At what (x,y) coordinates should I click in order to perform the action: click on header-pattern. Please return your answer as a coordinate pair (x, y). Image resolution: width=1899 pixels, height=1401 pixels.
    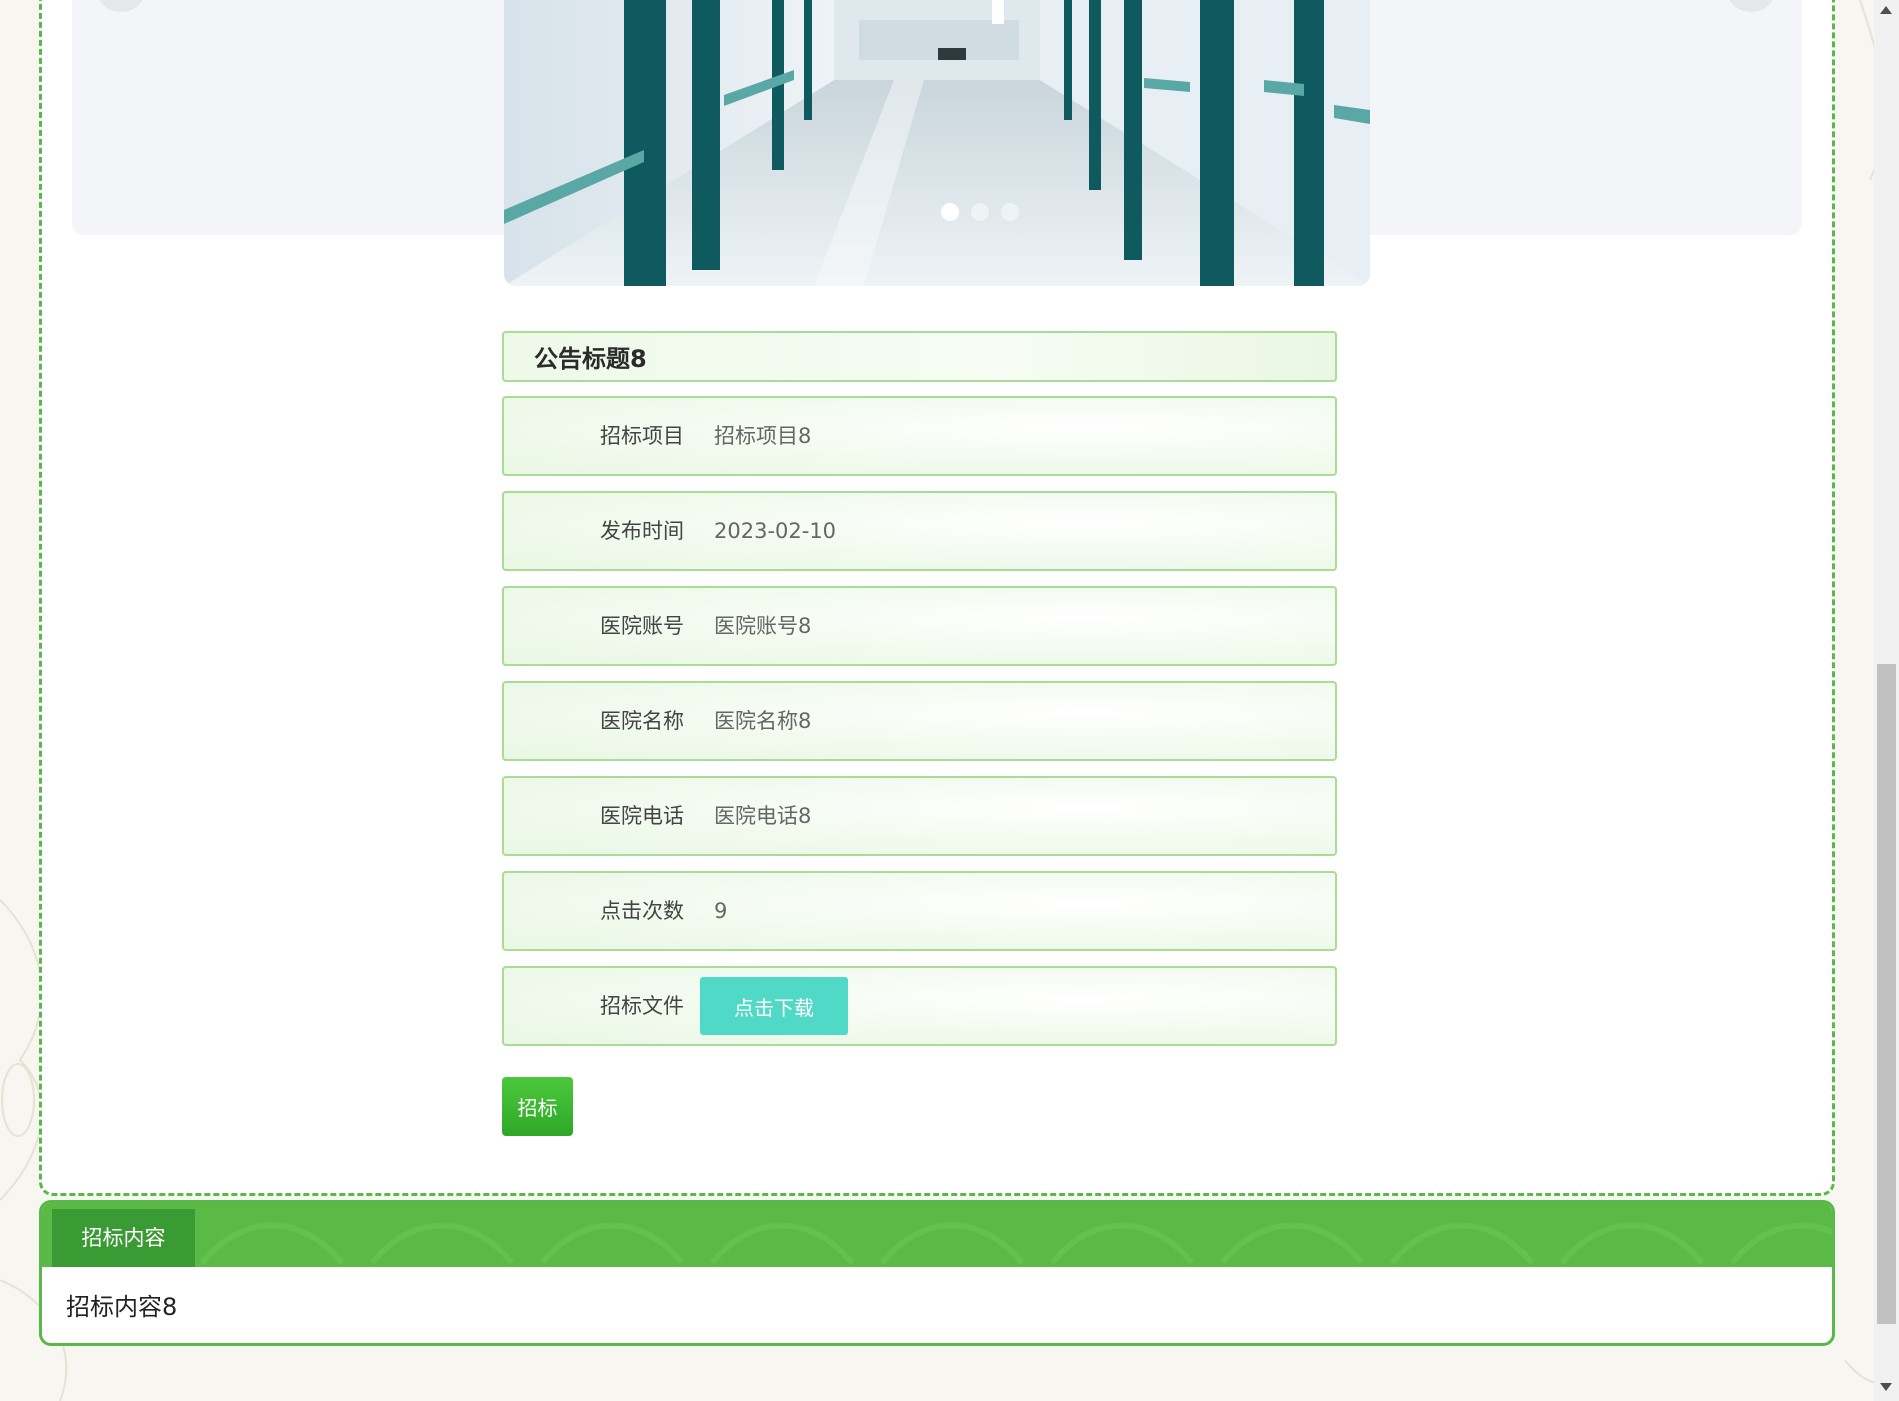
    Looking at the image, I should click on (1015, 1243).